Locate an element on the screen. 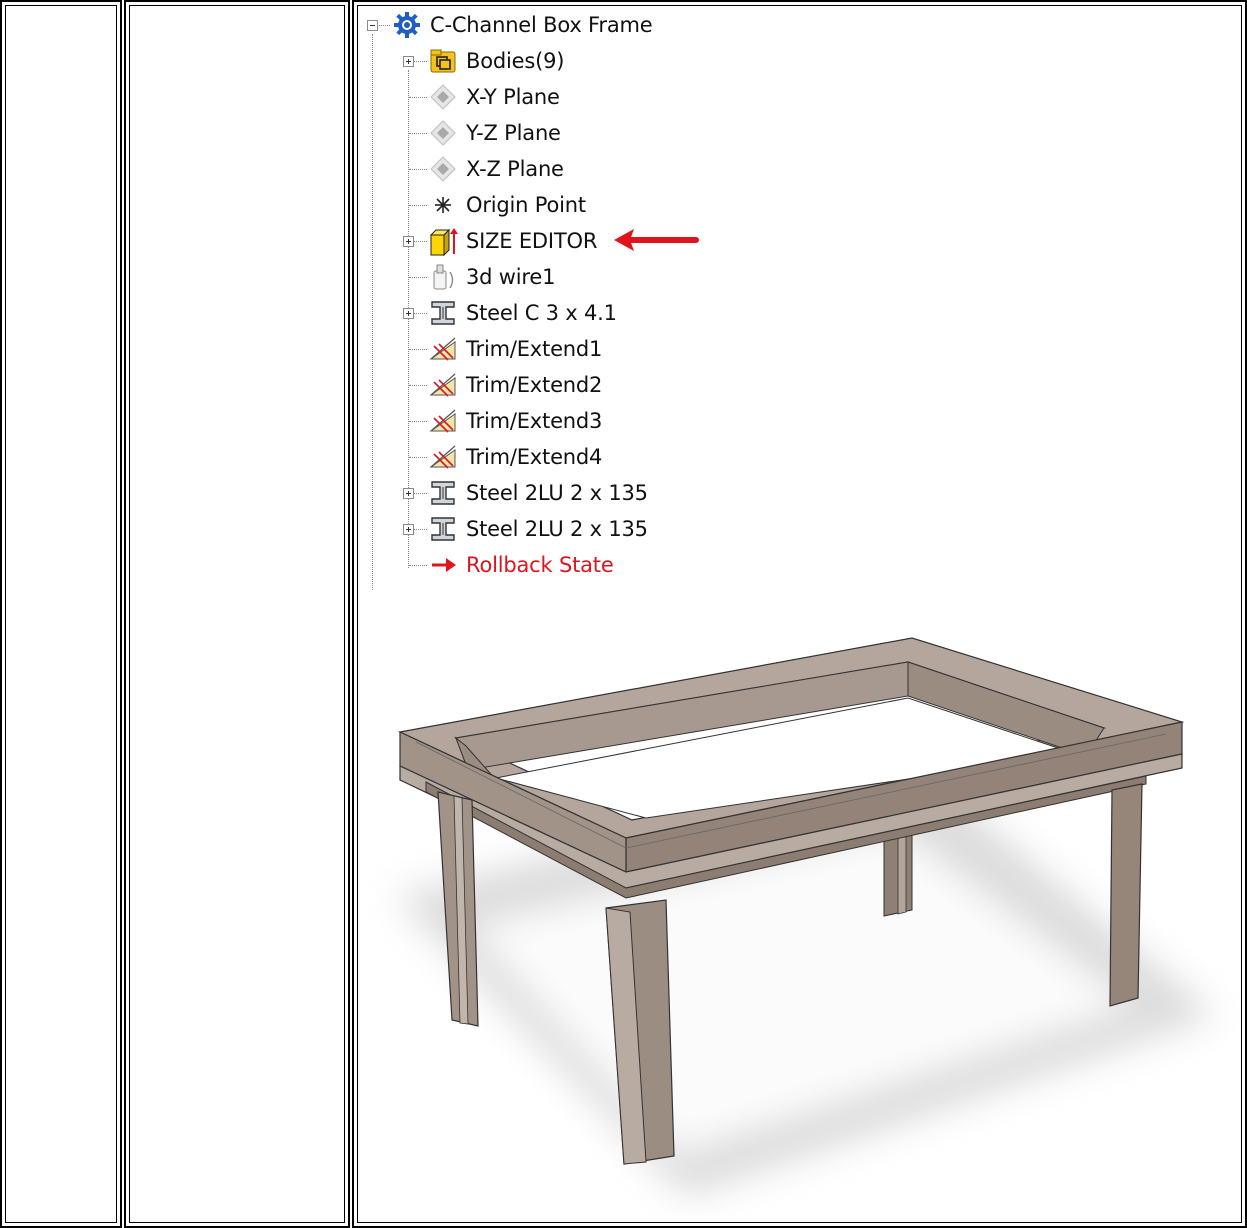  tree-item-label: 3d wire1 is located at coordinates (511, 277).